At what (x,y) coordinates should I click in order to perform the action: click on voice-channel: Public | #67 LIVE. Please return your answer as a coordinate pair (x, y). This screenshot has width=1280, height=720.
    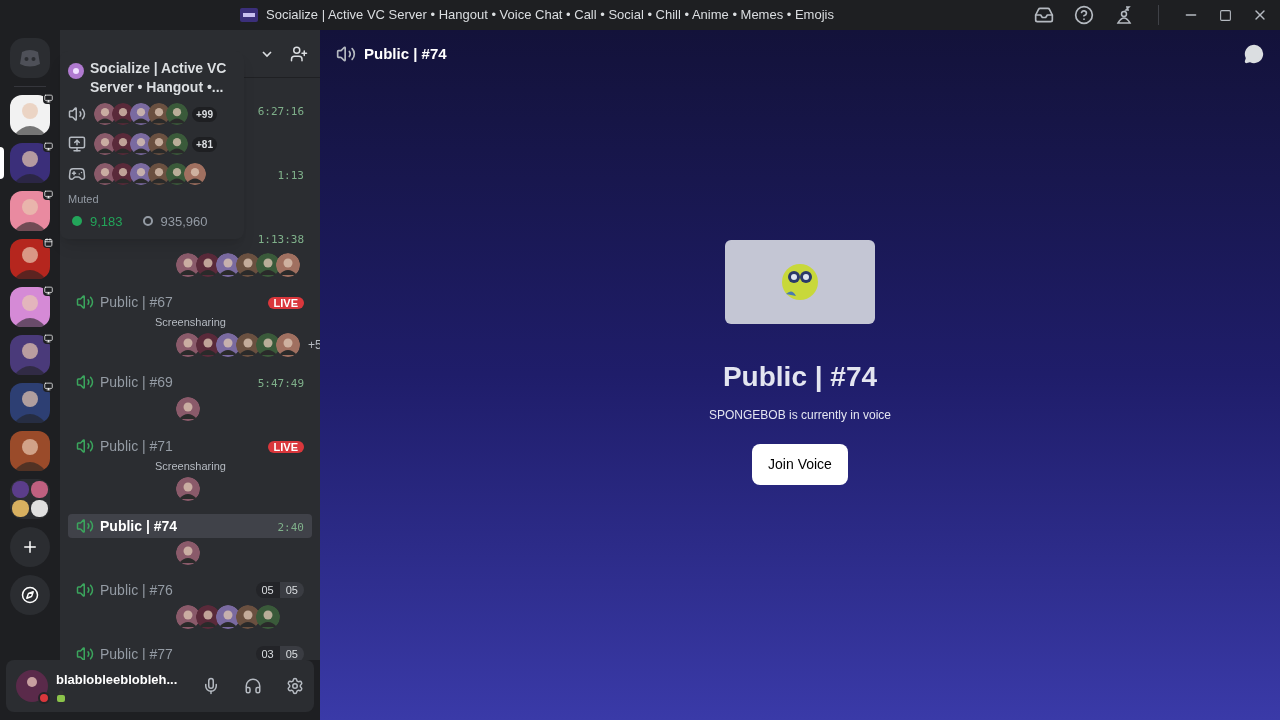
    Looking at the image, I should click on (190, 302).